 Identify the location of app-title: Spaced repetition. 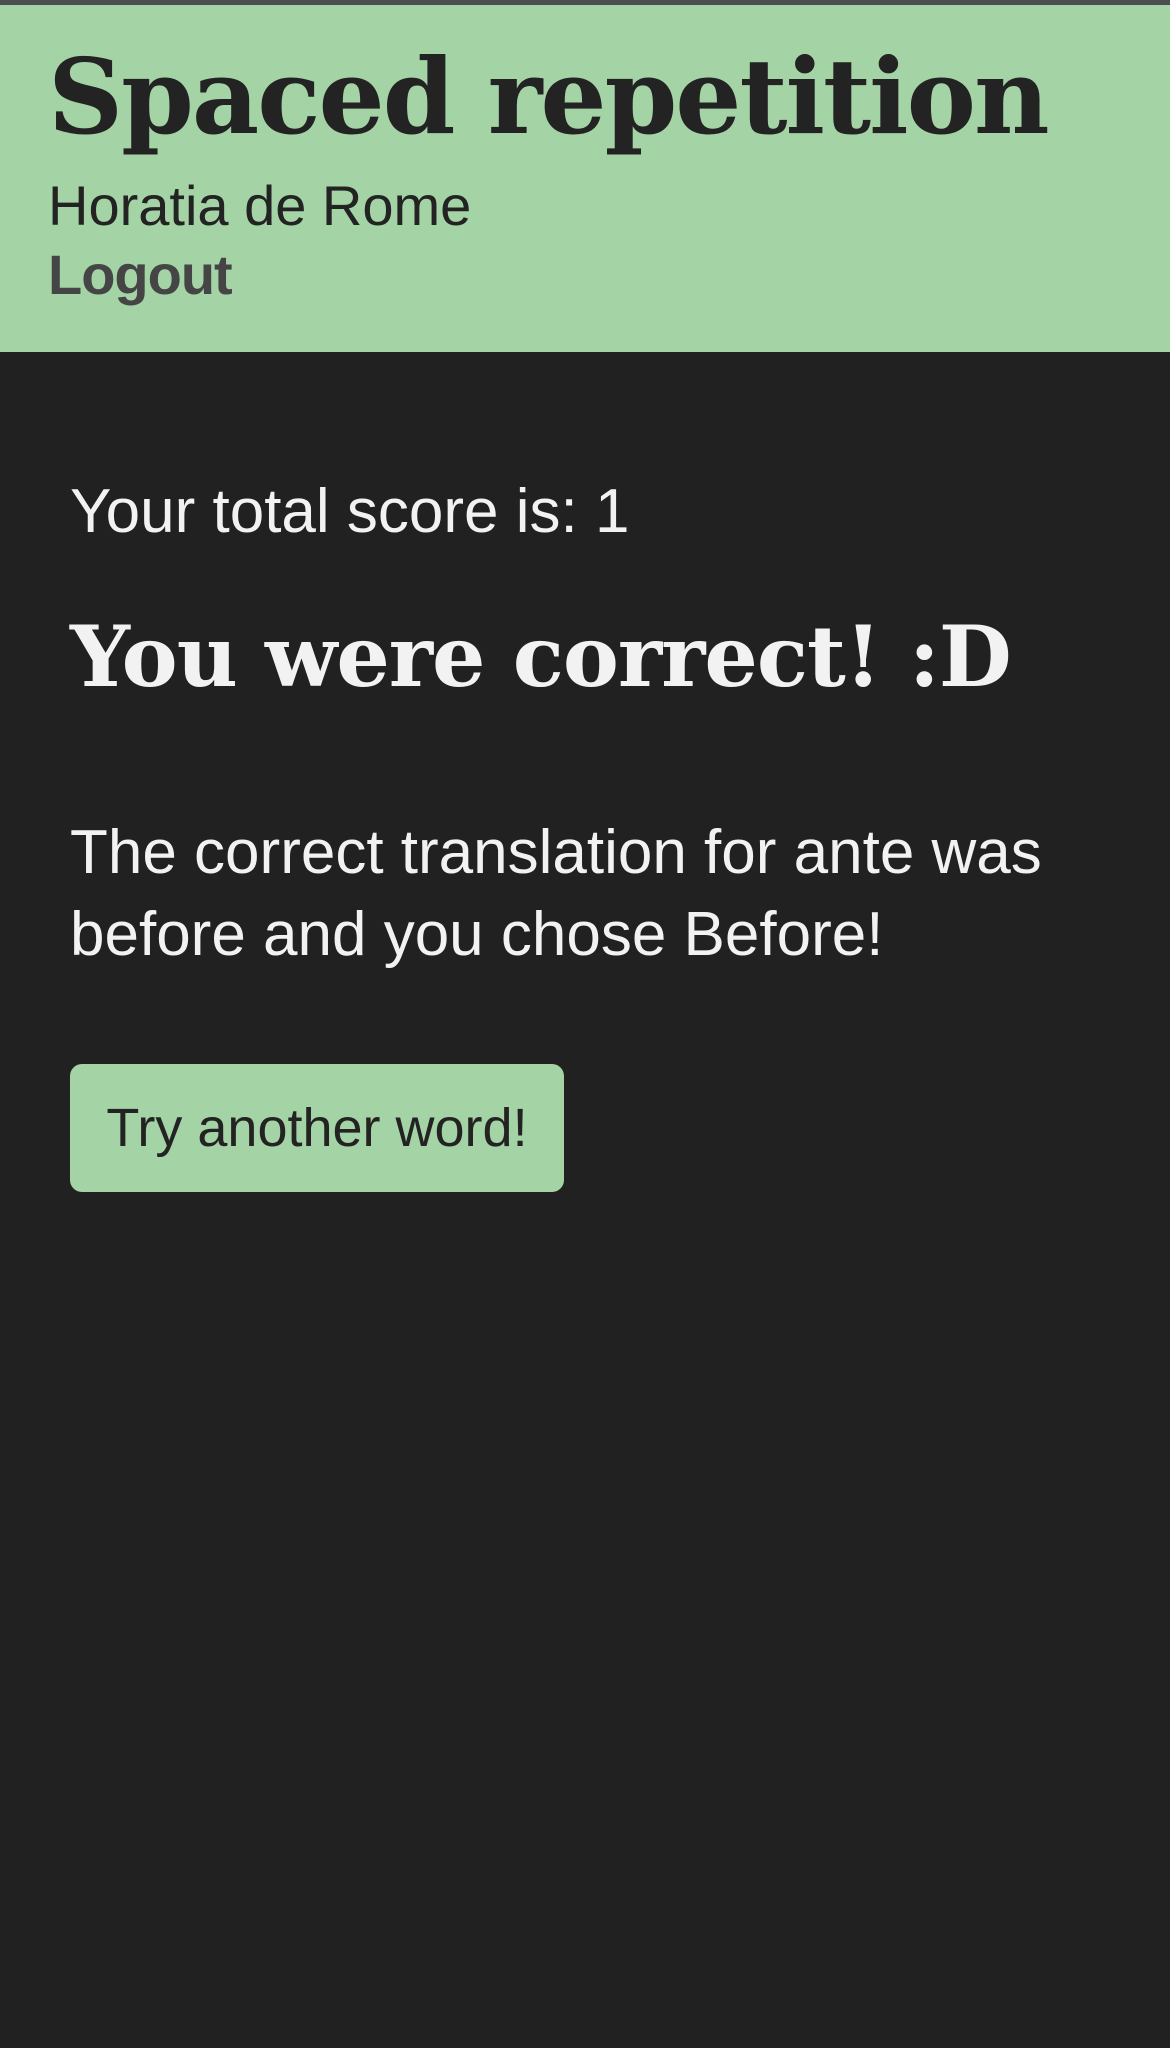
(549, 96).